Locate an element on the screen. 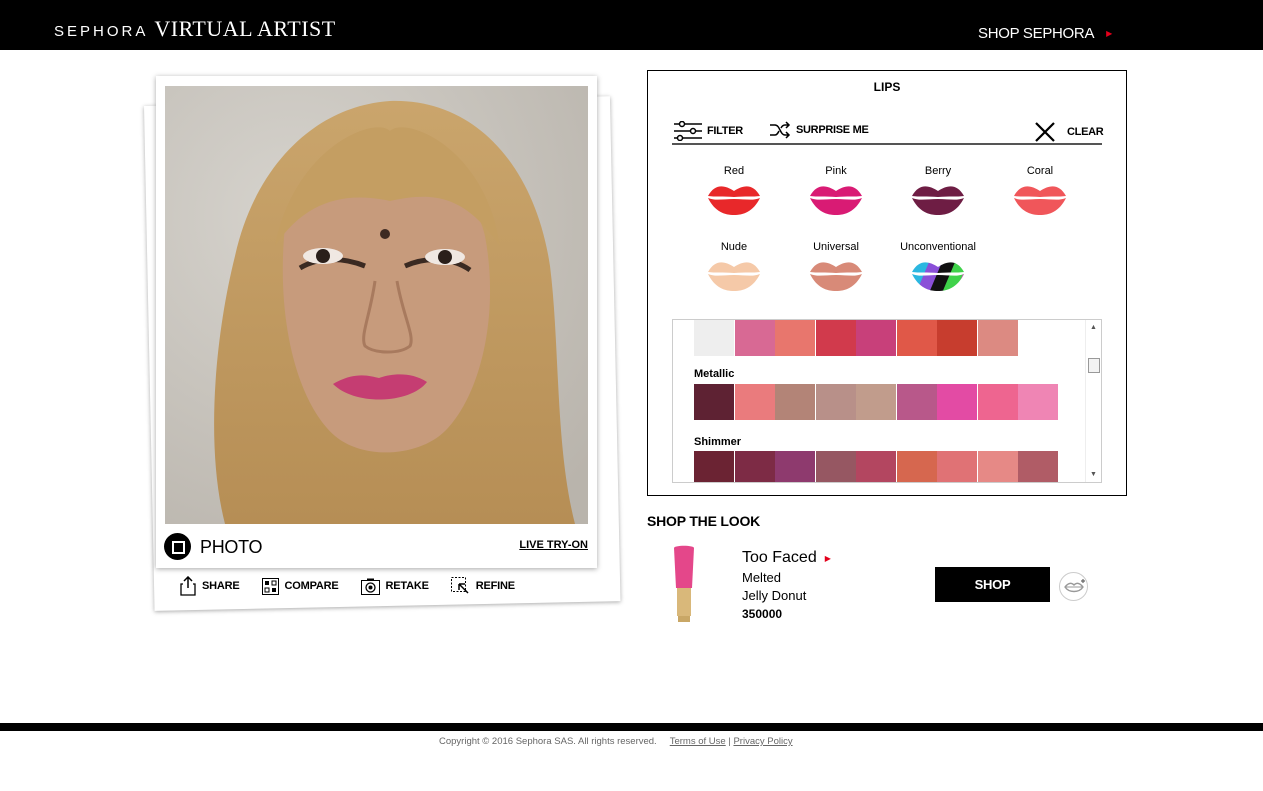 The width and height of the screenshot is (1263, 791). filter-label: FILTER is located at coordinates (725, 131).